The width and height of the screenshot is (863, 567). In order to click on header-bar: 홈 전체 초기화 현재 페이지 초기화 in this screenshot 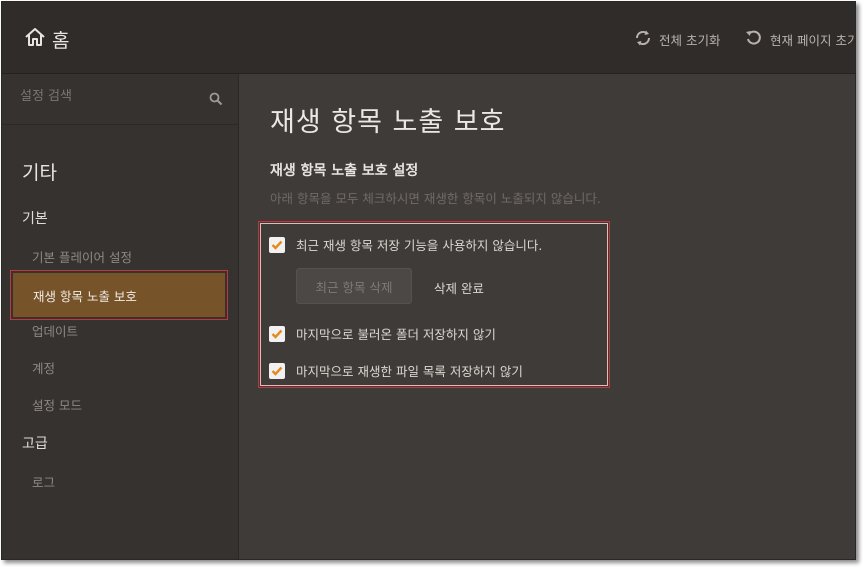, I will do `click(428, 38)`.